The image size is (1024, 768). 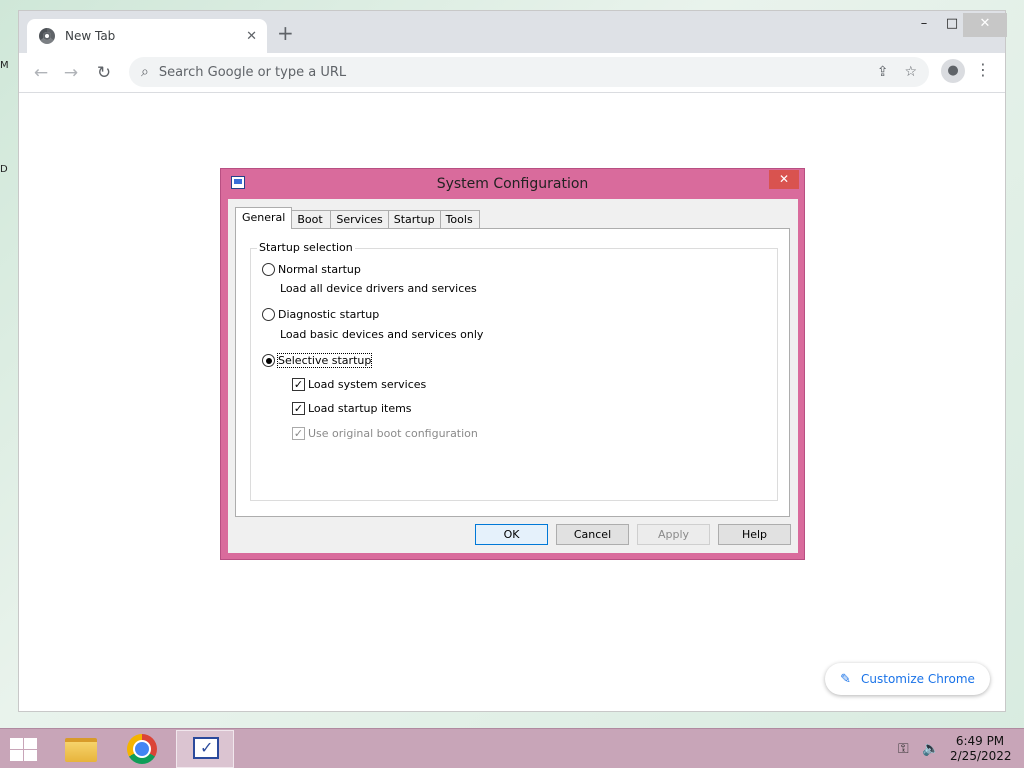 What do you see at coordinates (924, 25) in the screenshot?
I see `minimize-button: –` at bounding box center [924, 25].